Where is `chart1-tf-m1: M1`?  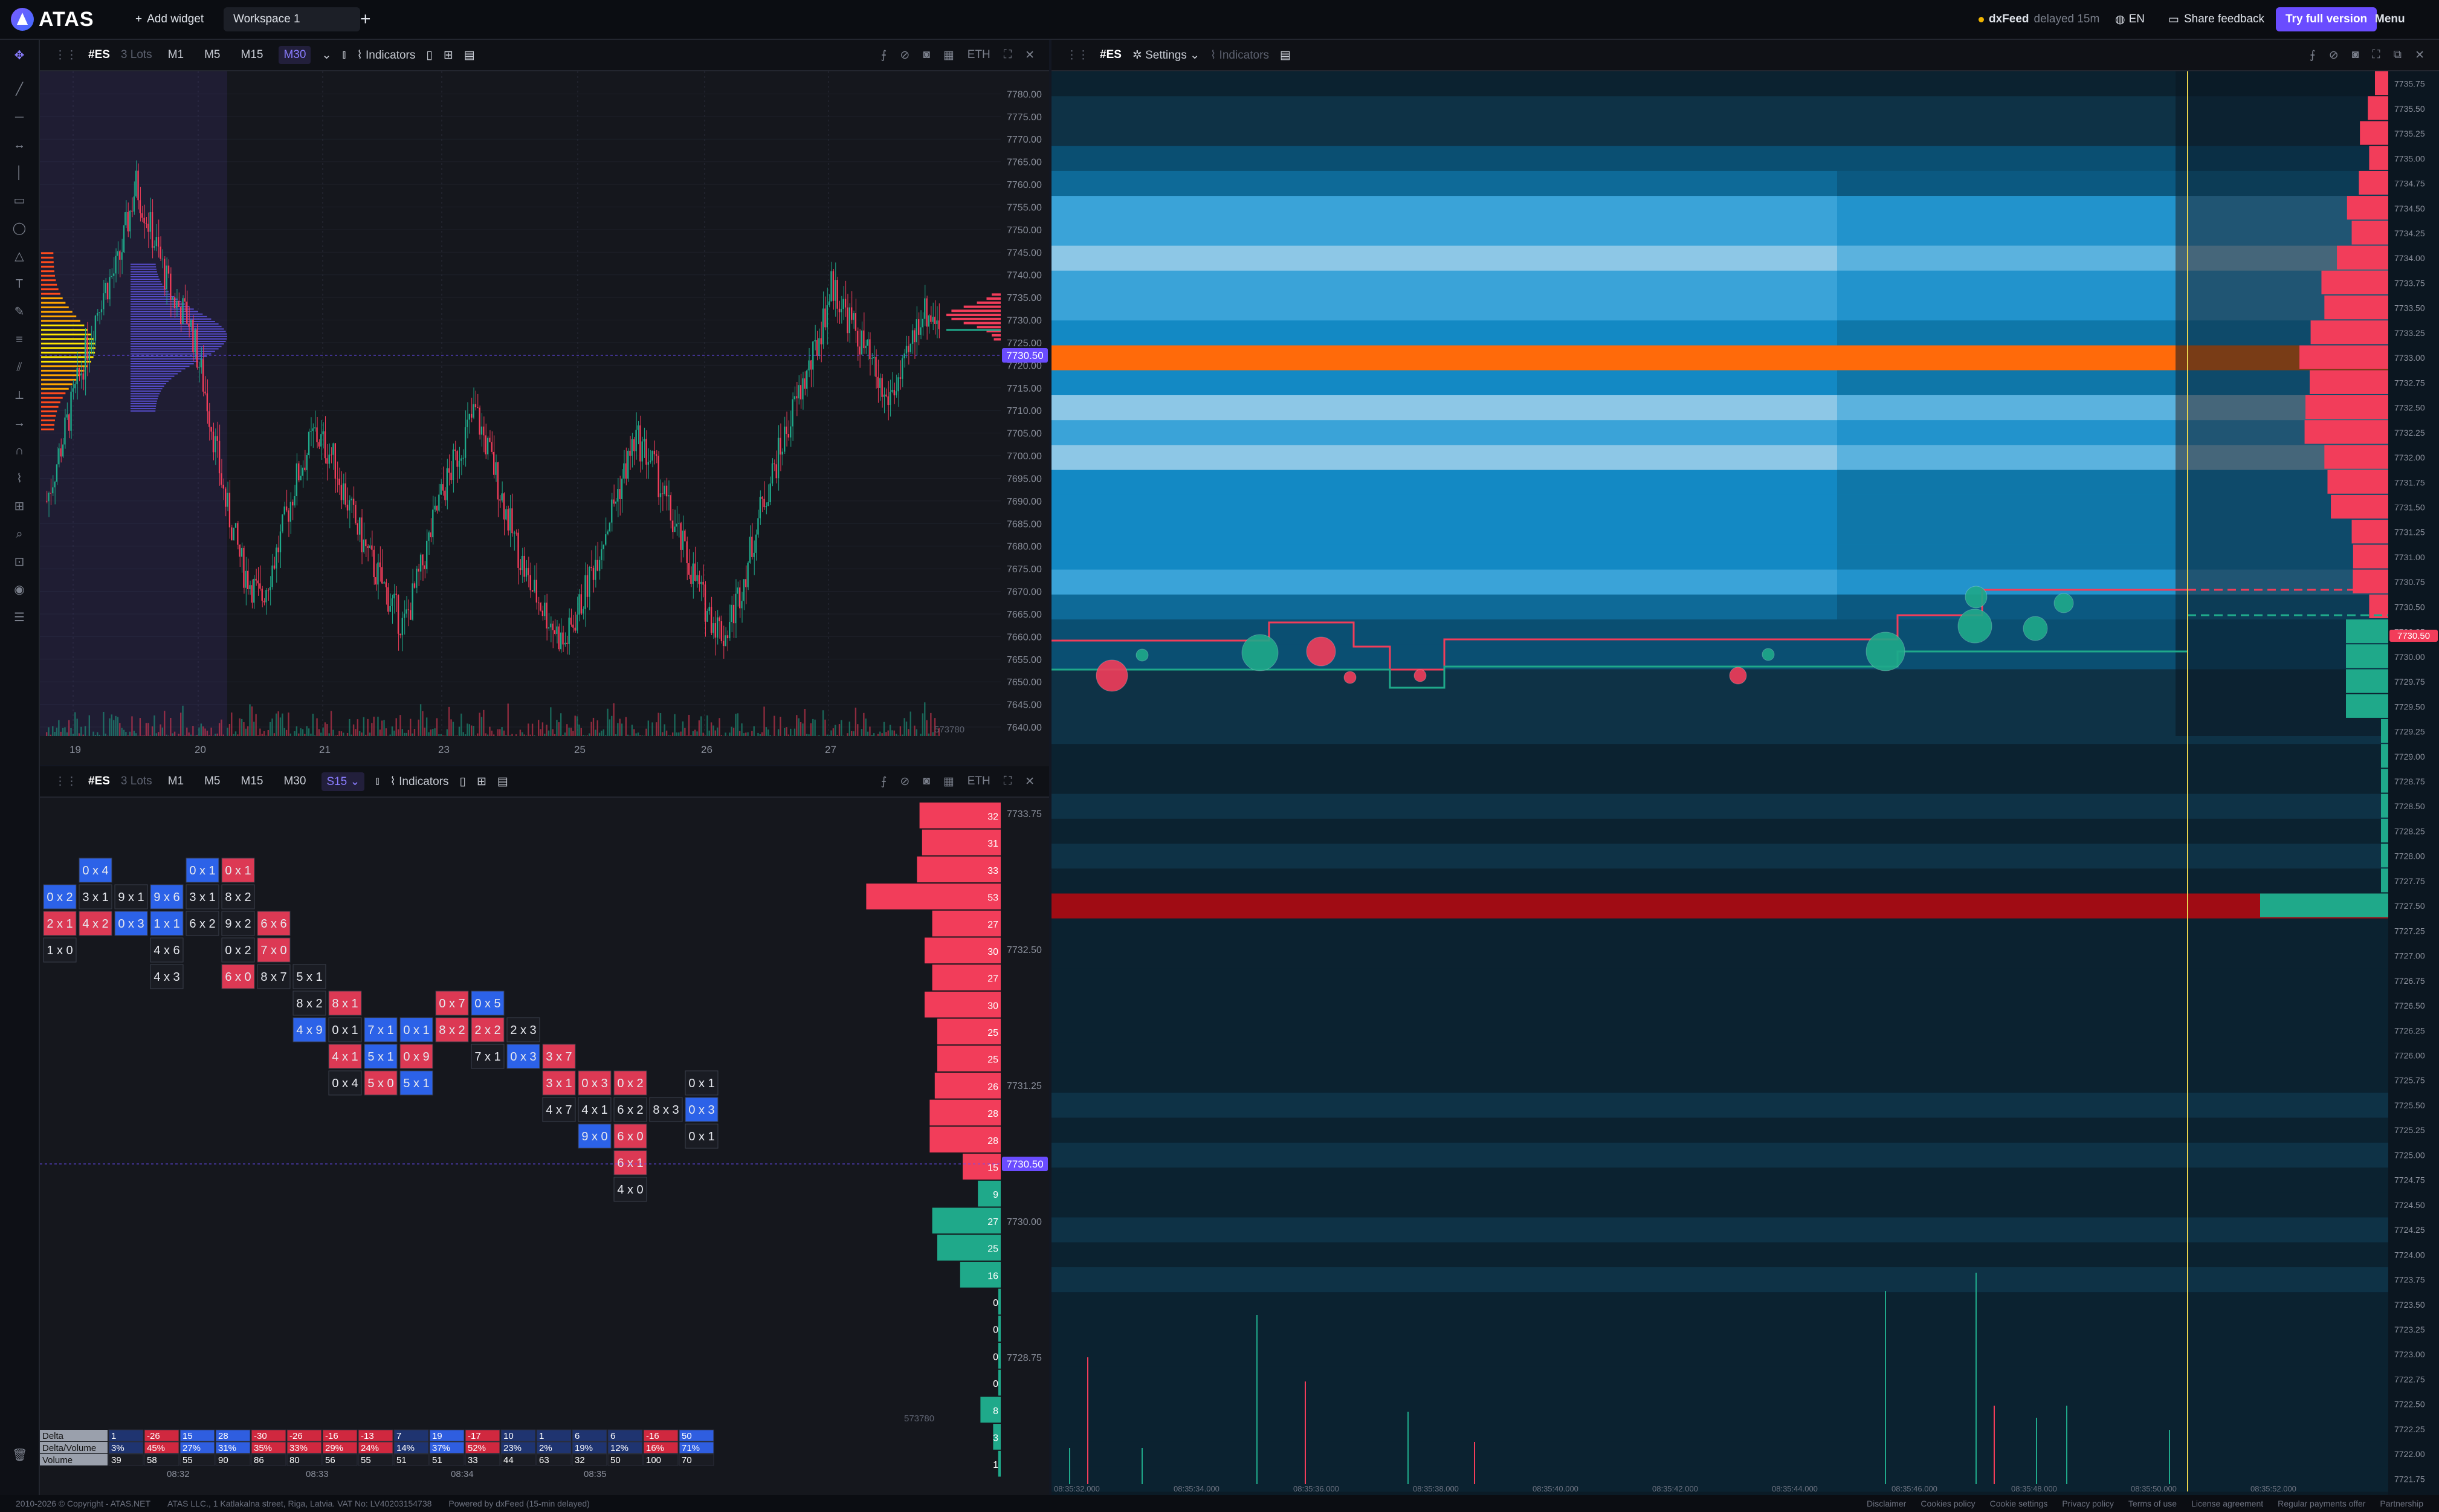 chart1-tf-m1: M1 is located at coordinates (176, 55).